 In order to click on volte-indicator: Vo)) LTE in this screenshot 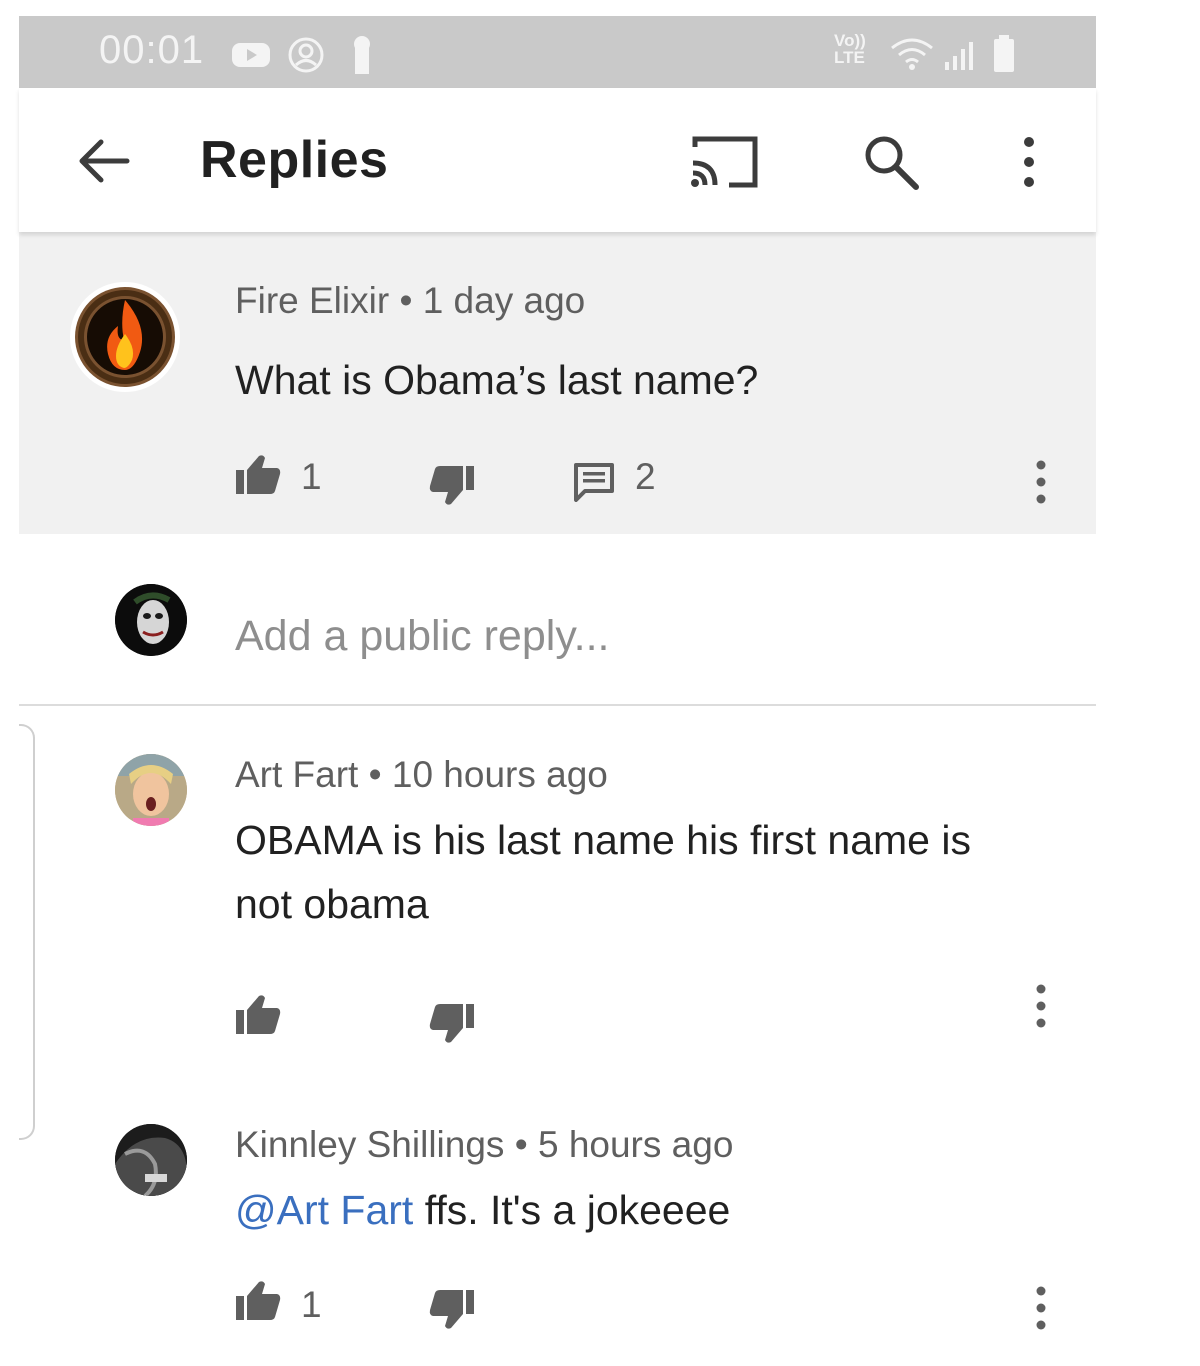, I will do `click(850, 49)`.